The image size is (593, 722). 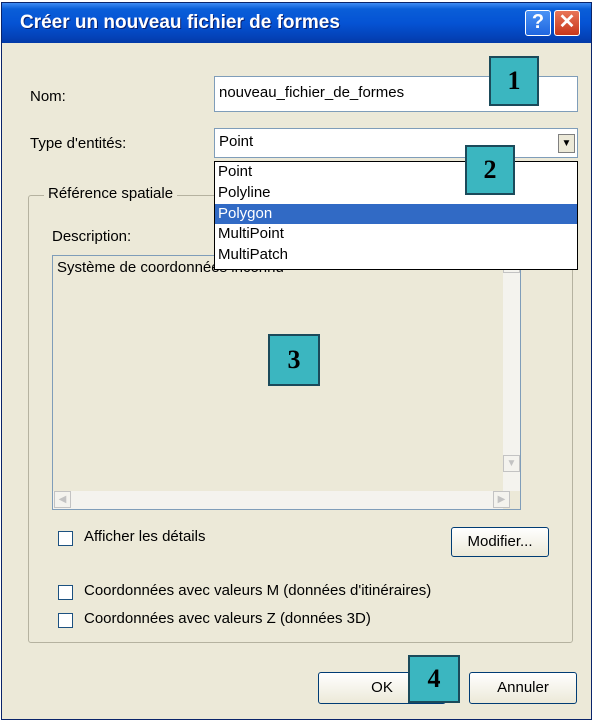 I want to click on dropdown-option-polyline: Polyline, so click(x=396, y=193).